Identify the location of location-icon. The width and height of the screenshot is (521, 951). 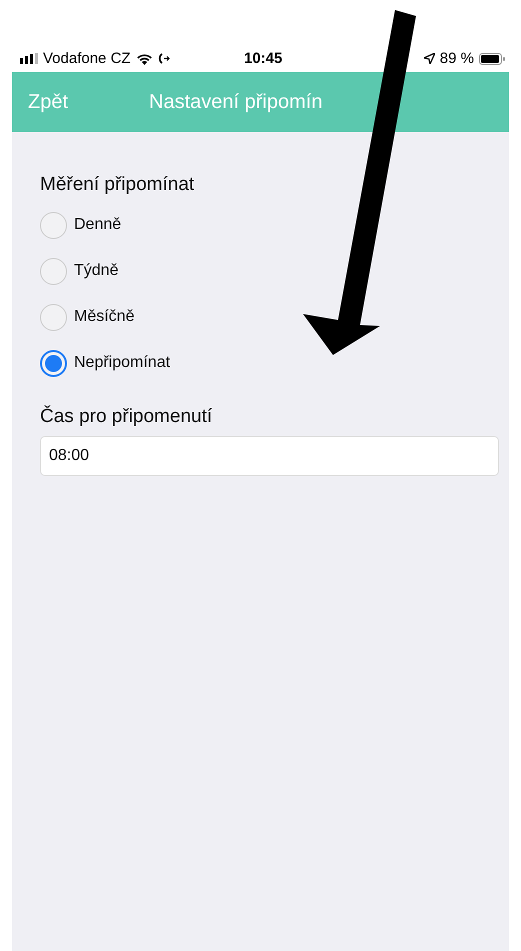
(429, 58).